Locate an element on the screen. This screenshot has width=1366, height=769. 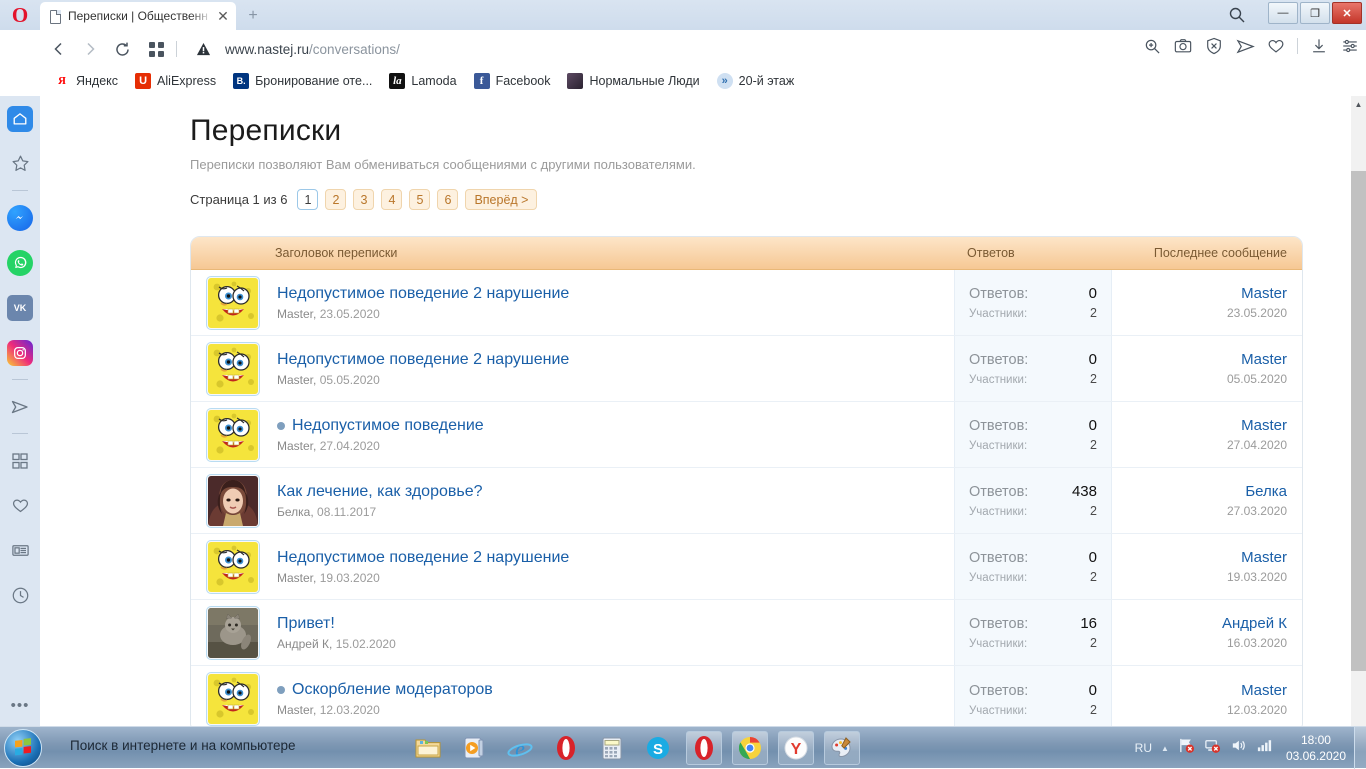
page-button-5: 5 is located at coordinates (420, 199).